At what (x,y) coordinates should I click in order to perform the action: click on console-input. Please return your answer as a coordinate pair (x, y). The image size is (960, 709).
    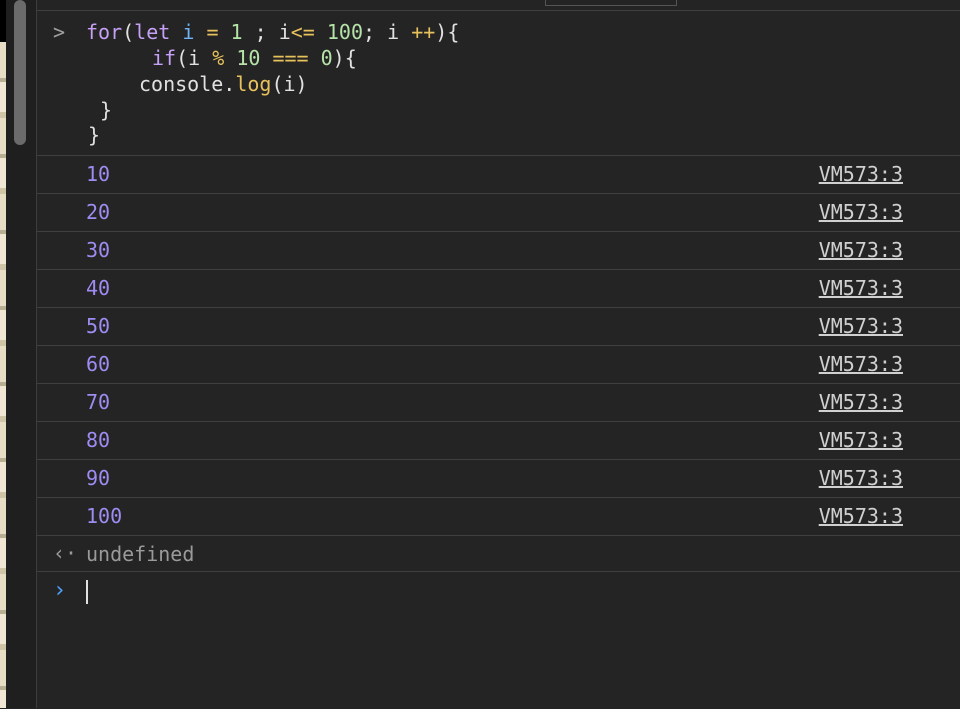
    Looking at the image, I should click on (506, 593).